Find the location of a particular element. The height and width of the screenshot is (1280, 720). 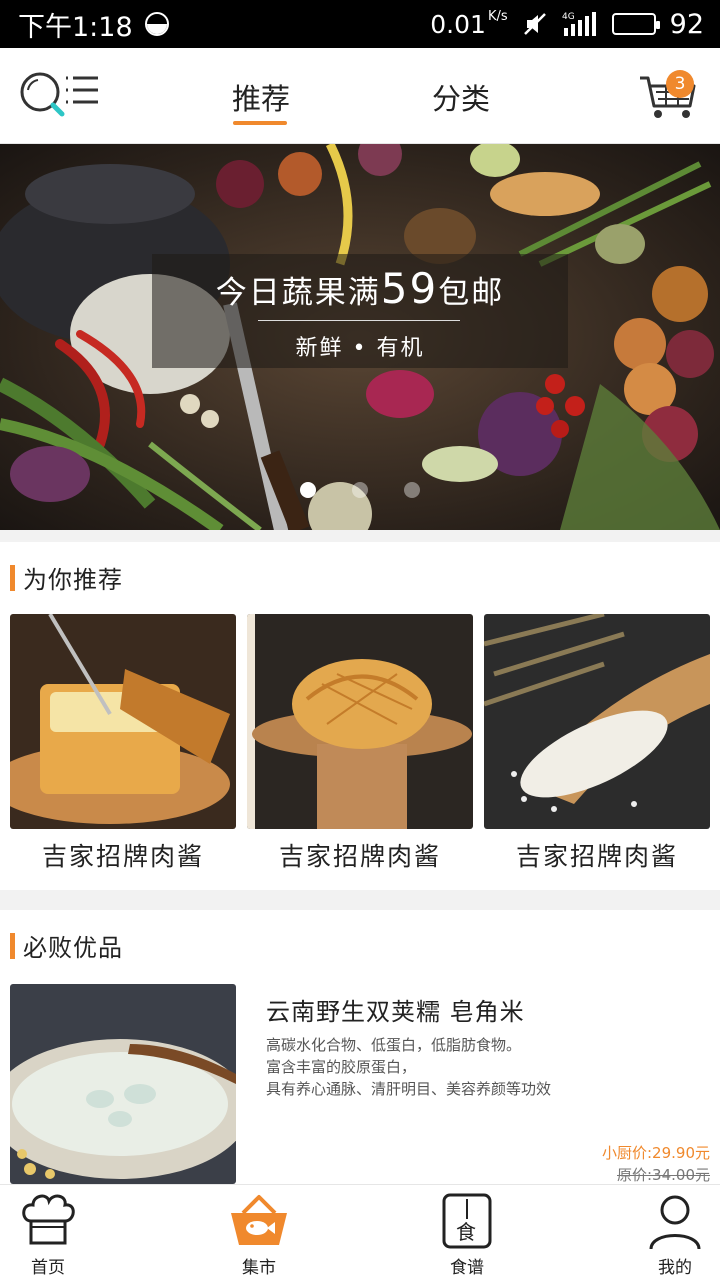

banner-caption: 今日蔬果满59包邮 新鲜 • 有机 is located at coordinates (360, 311).